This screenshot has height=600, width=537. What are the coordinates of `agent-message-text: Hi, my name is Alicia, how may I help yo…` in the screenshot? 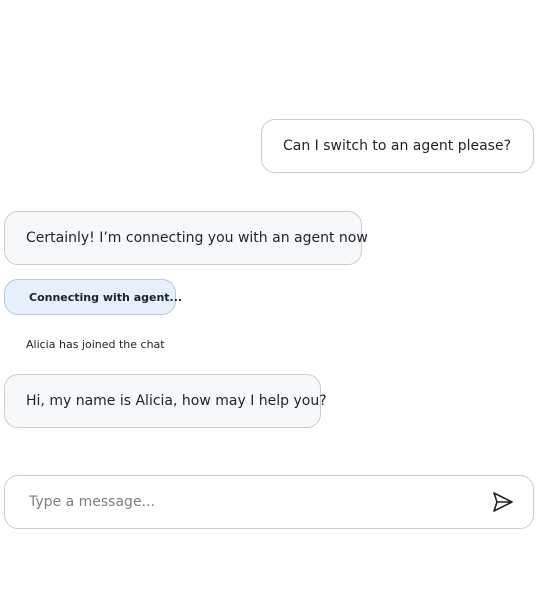 It's located at (176, 401).